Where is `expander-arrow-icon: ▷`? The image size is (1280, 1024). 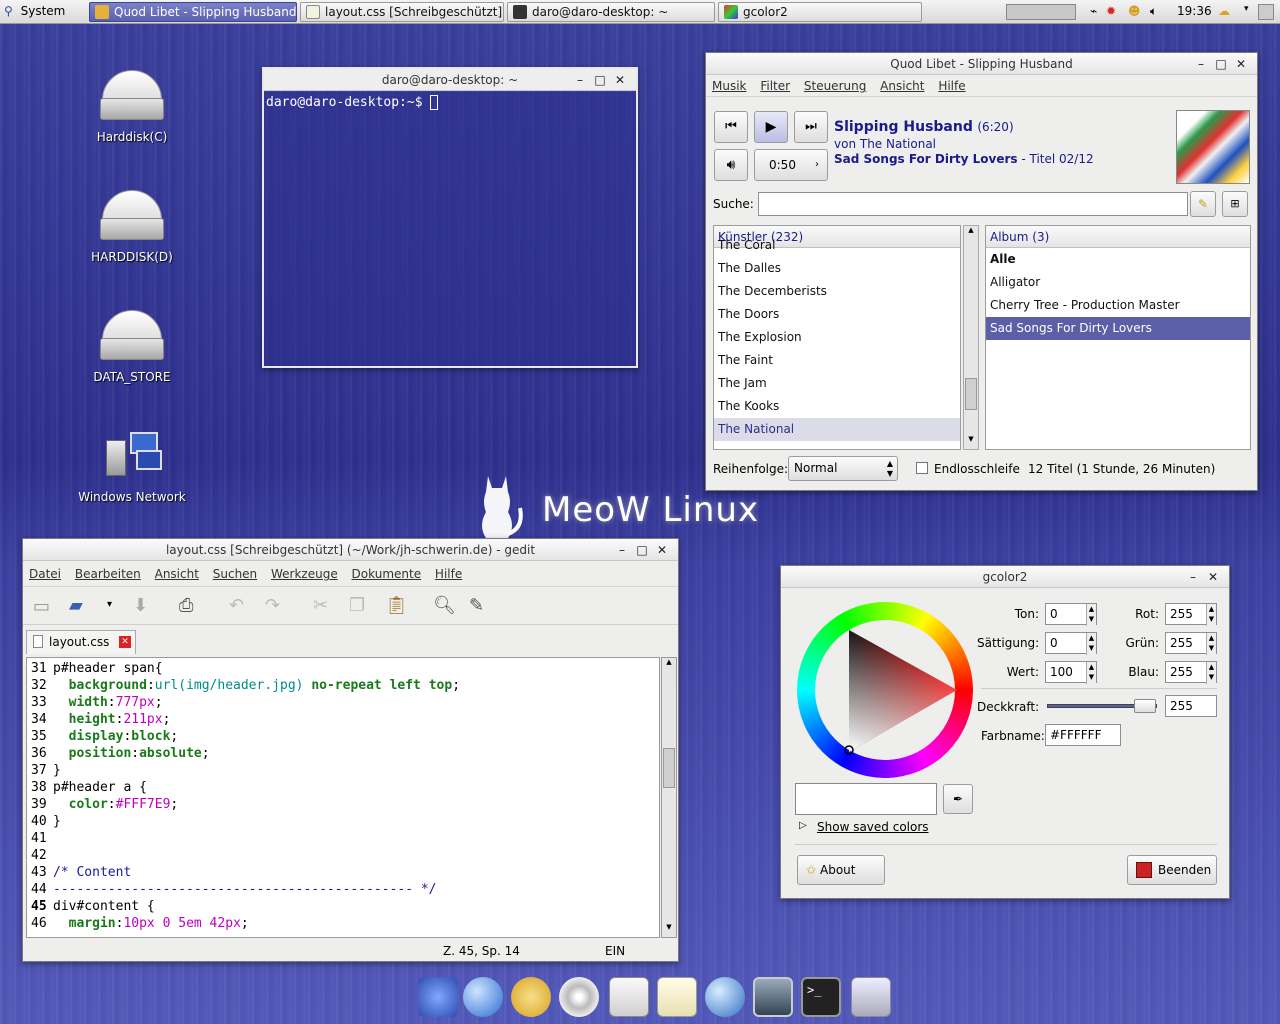
expander-arrow-icon: ▷ is located at coordinates (803, 825).